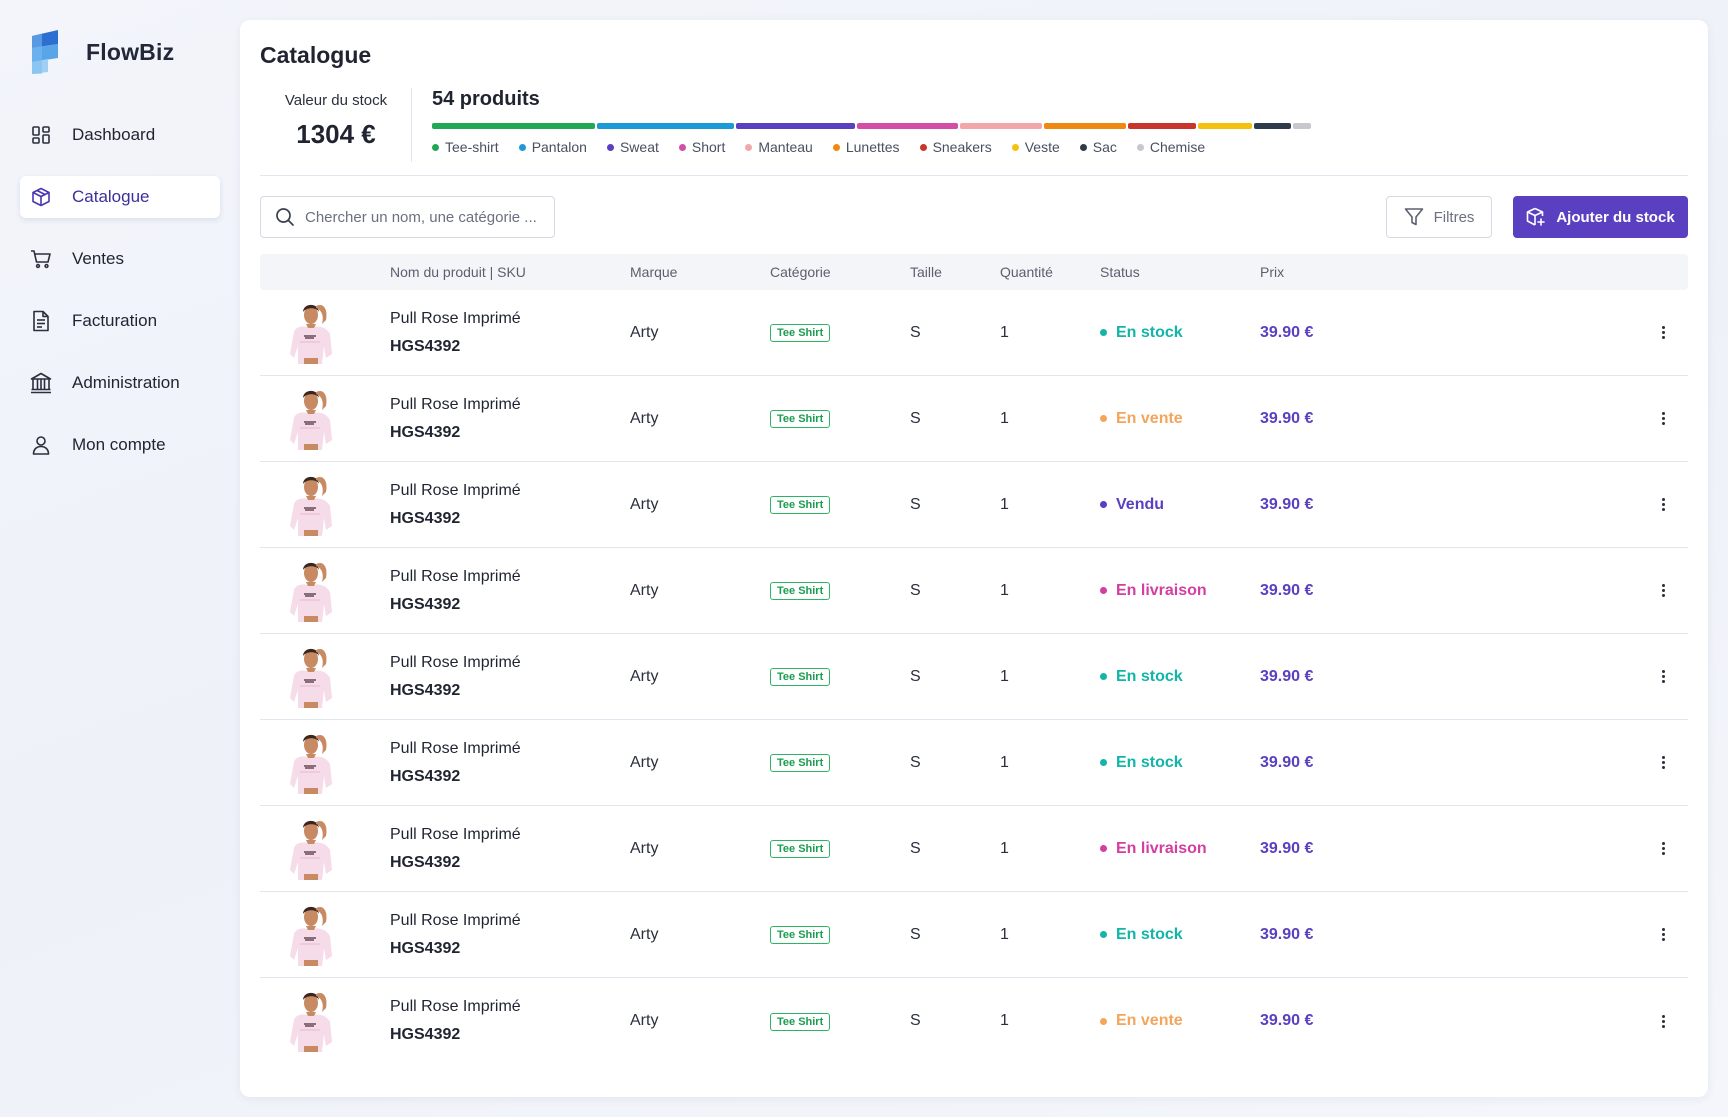 The width and height of the screenshot is (1728, 1117). I want to click on add-stock-button: Ajouter du stock, so click(1600, 217).